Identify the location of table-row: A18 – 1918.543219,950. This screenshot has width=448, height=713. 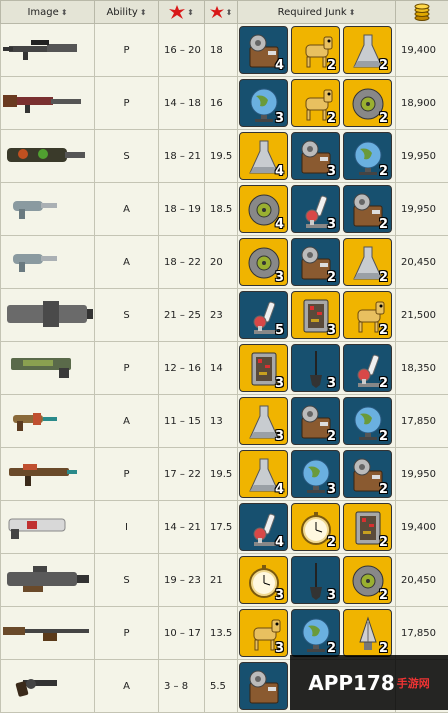
(224, 209).